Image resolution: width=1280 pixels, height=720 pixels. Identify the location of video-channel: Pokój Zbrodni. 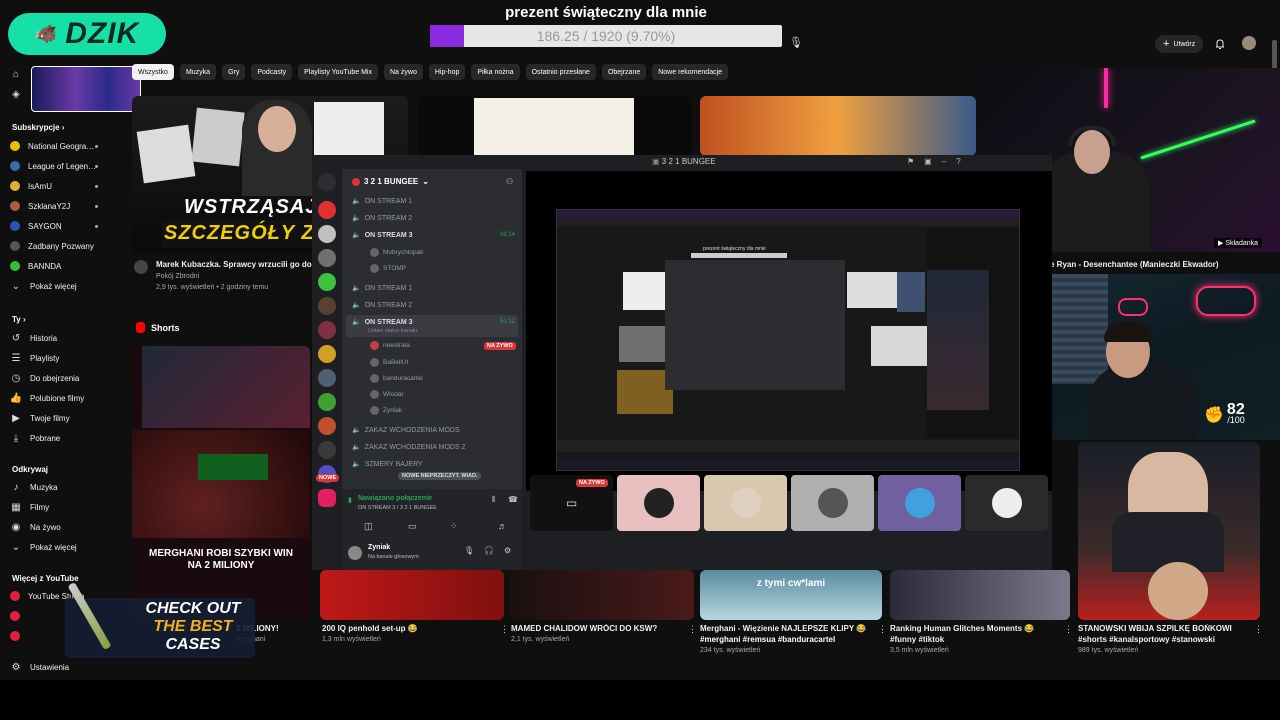
(177, 276).